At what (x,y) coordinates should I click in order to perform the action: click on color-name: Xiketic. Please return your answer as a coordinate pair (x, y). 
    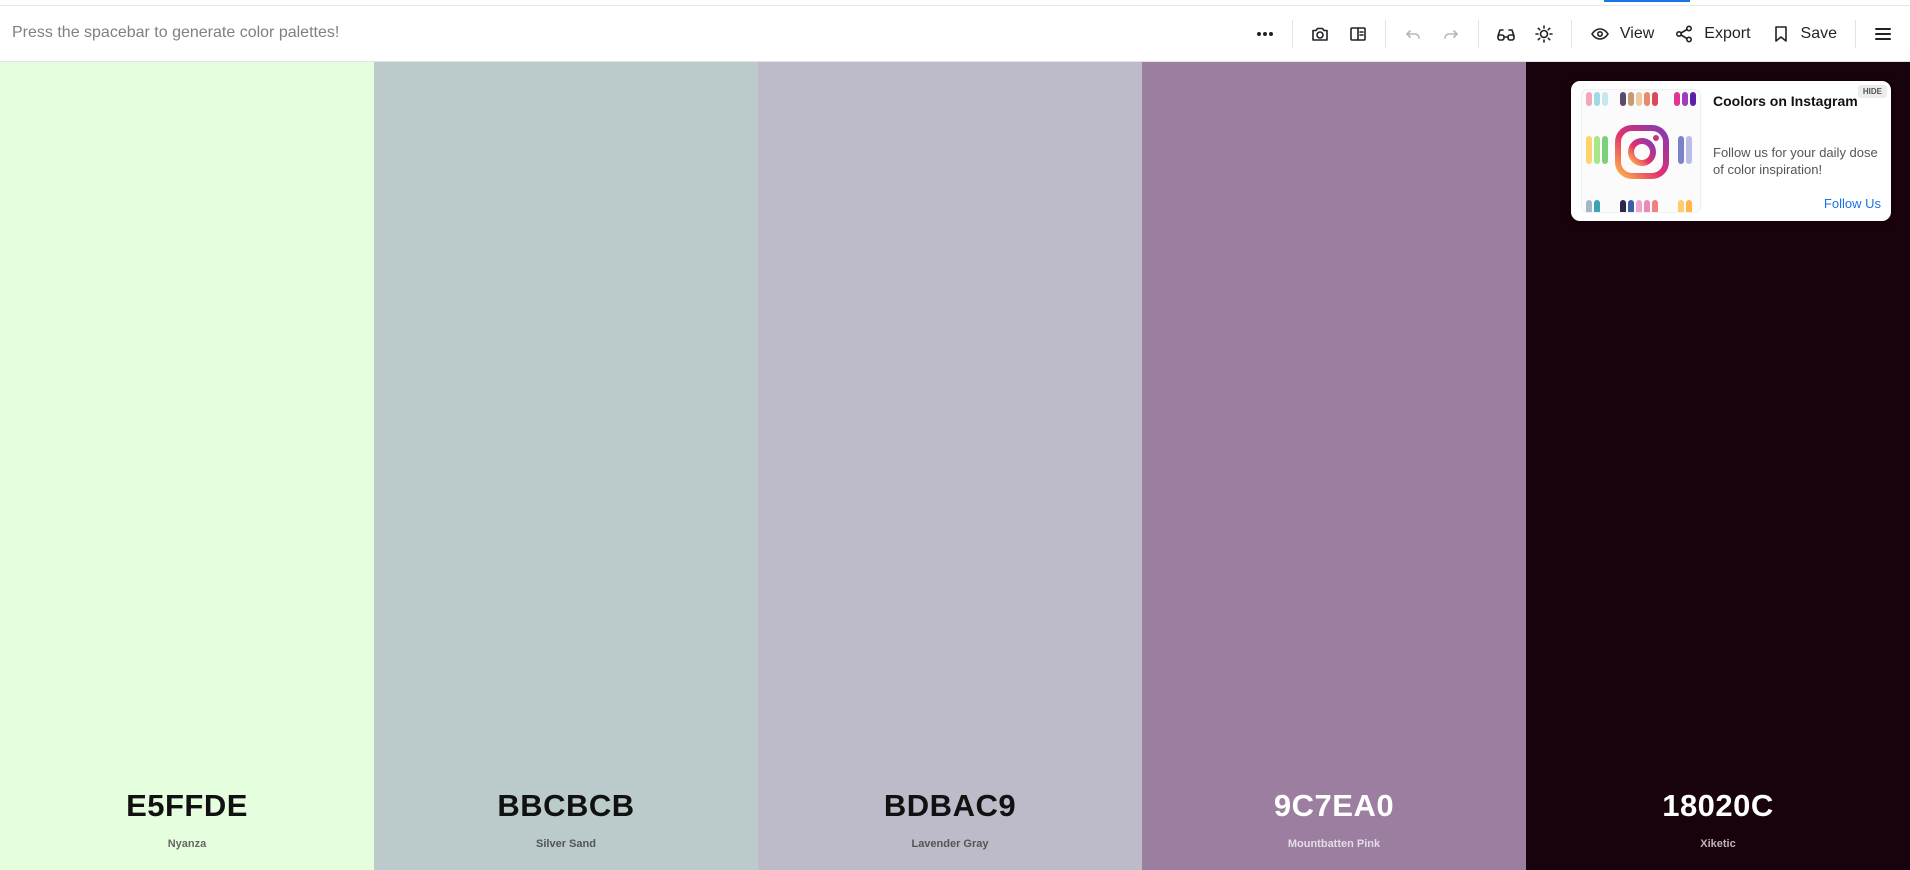
    Looking at the image, I should click on (1718, 844).